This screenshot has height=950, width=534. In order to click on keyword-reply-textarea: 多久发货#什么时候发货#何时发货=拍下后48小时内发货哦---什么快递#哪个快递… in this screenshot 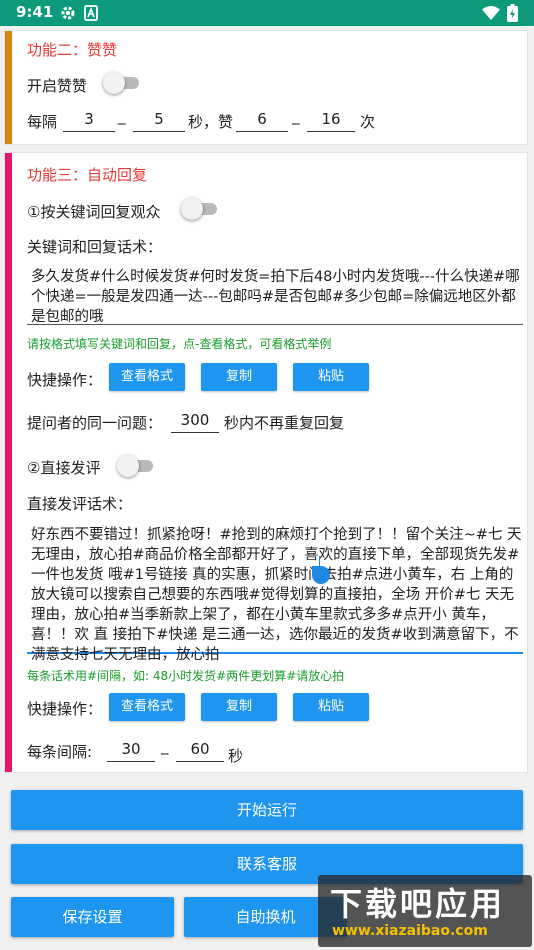, I will do `click(275, 296)`.